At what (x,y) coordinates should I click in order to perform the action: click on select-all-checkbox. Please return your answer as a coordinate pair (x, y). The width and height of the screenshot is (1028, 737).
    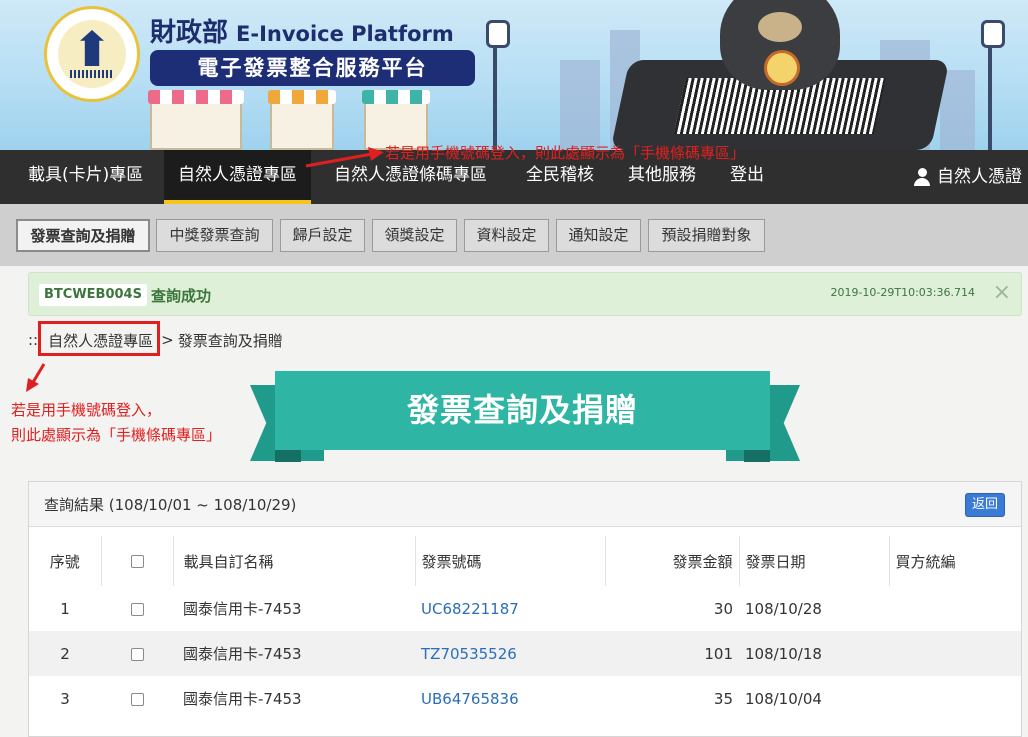
    Looking at the image, I should click on (137, 561).